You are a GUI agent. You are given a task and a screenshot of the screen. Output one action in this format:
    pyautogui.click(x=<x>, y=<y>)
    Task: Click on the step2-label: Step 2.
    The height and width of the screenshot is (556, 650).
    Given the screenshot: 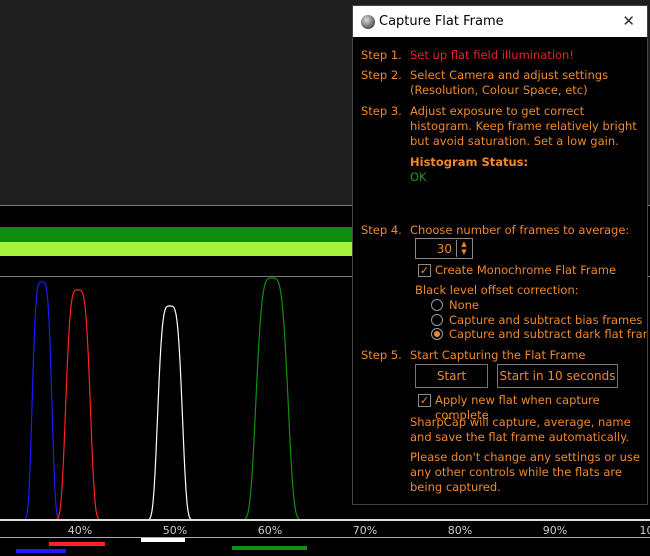 What is the action you would take?
    pyautogui.click(x=381, y=75)
    